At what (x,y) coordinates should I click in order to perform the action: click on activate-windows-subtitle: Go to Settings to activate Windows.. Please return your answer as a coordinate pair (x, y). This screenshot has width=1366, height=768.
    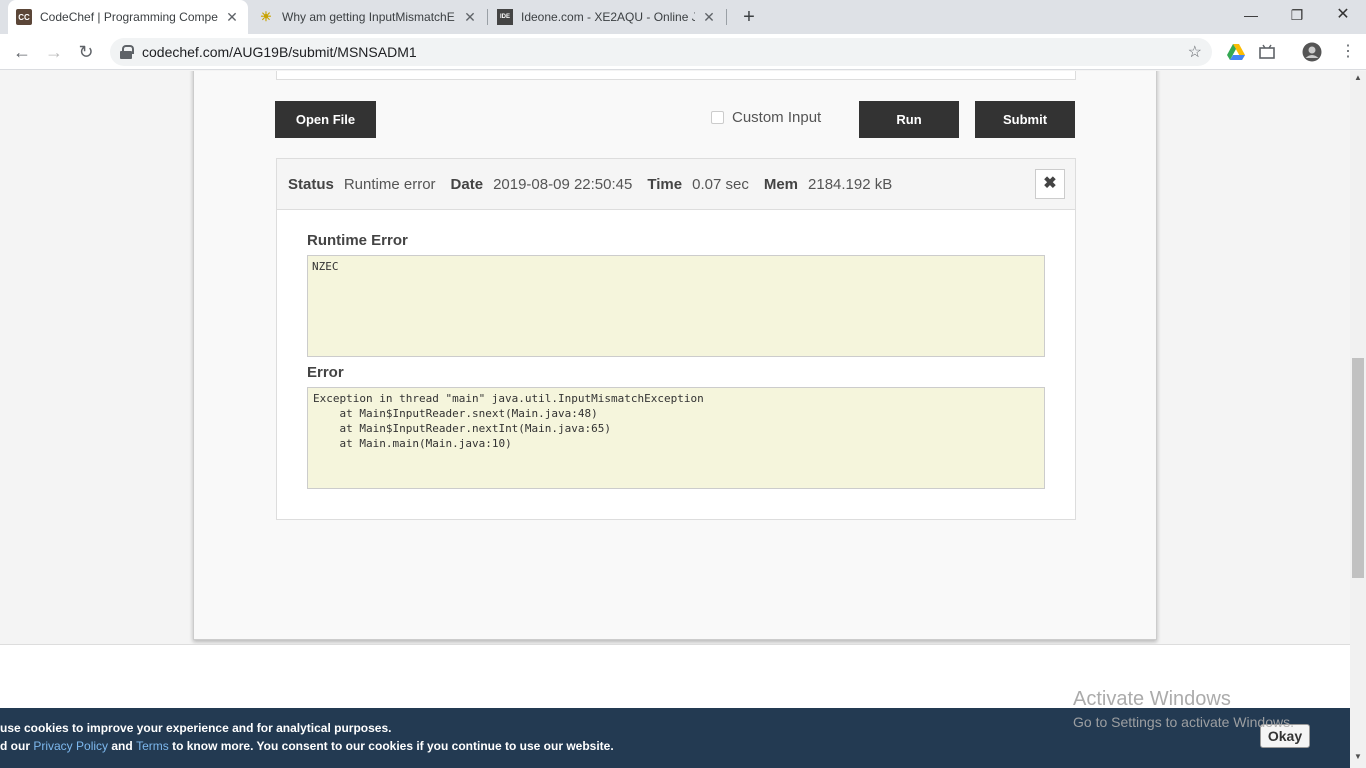
    Looking at the image, I should click on (1183, 722).